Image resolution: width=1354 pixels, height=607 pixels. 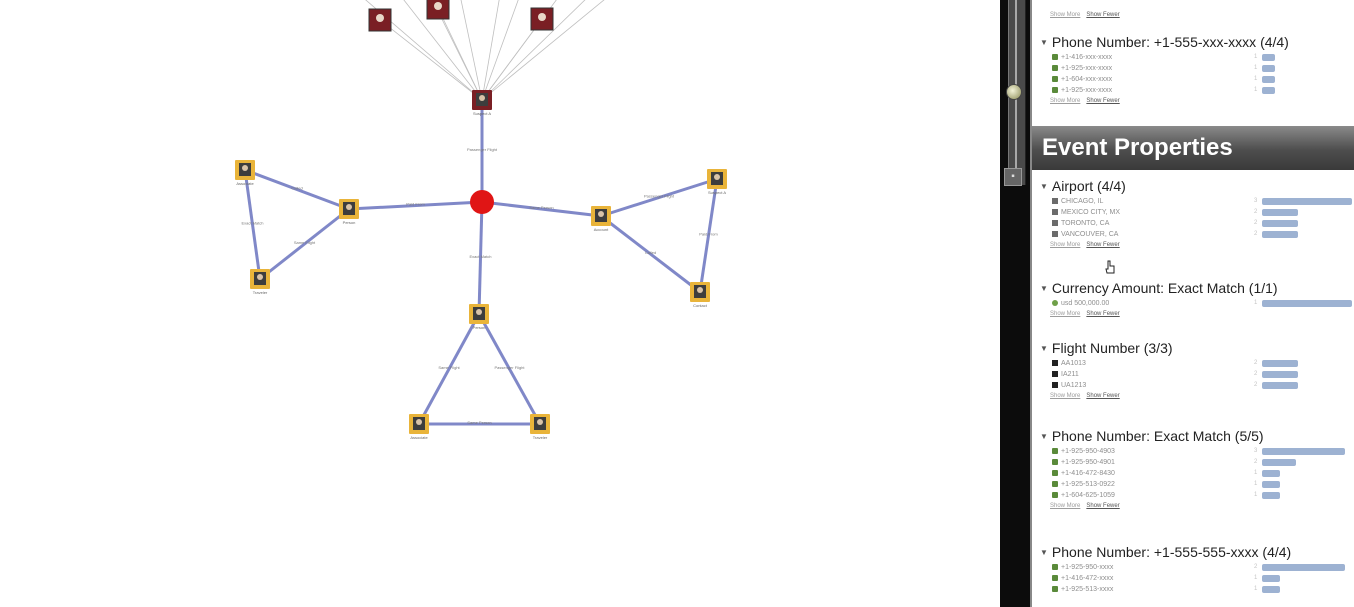 I want to click on facet-row: UA1213 2, so click(x=1193, y=385).